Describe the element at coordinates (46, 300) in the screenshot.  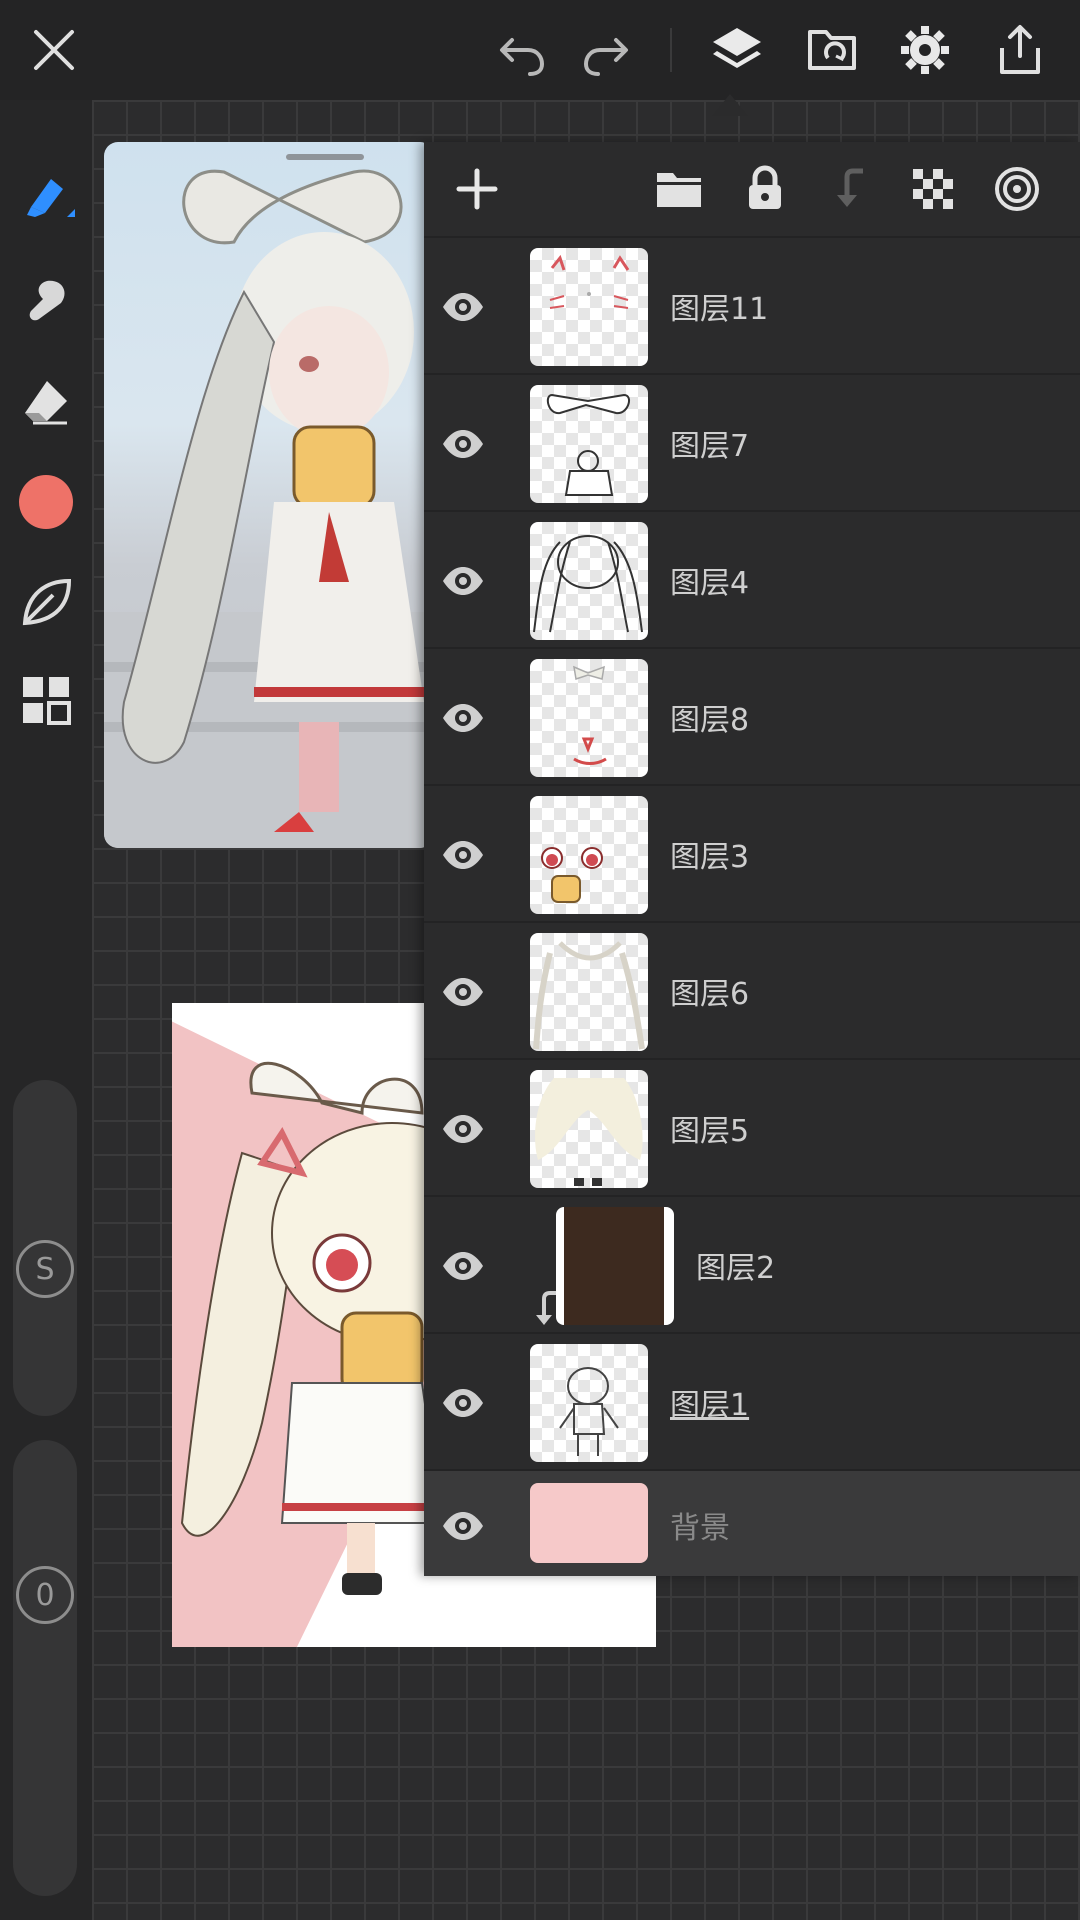
I see `smudge-icon` at that location.